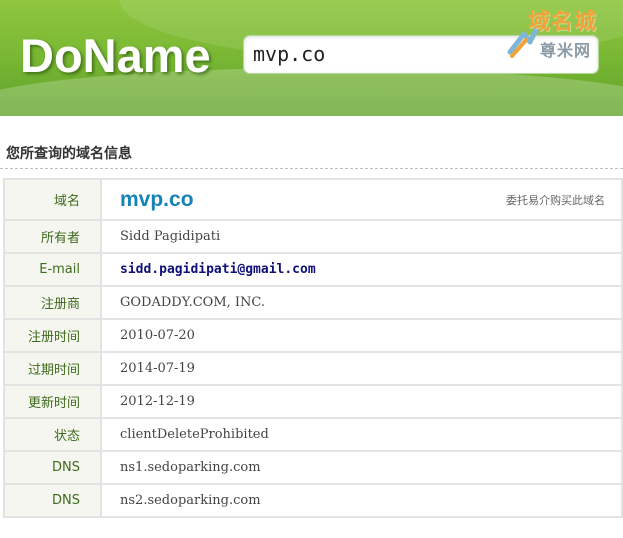  I want to click on table-row: 注册时间 2010-07-20, so click(313, 335).